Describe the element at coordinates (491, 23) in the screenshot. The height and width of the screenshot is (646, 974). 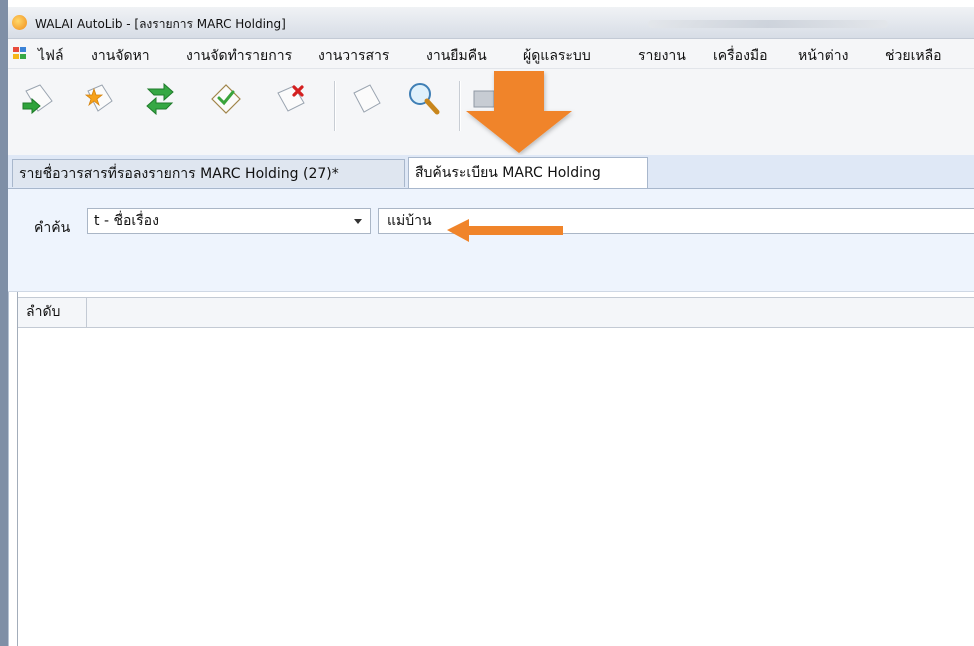
I see `title-bar: WALAI AutoLib - [ลงรายการ MARC Holding]` at that location.